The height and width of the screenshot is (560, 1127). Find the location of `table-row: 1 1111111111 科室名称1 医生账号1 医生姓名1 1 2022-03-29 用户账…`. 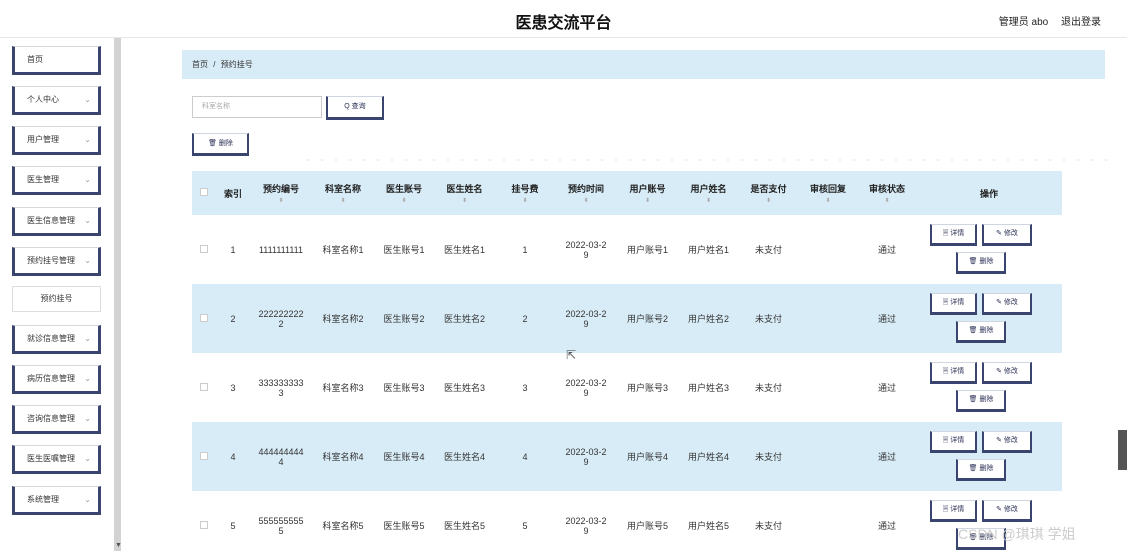

table-row: 1 1111111111 科室名称1 医生账号1 医生姓名1 1 2022-03-29 用户账… is located at coordinates (627, 249).